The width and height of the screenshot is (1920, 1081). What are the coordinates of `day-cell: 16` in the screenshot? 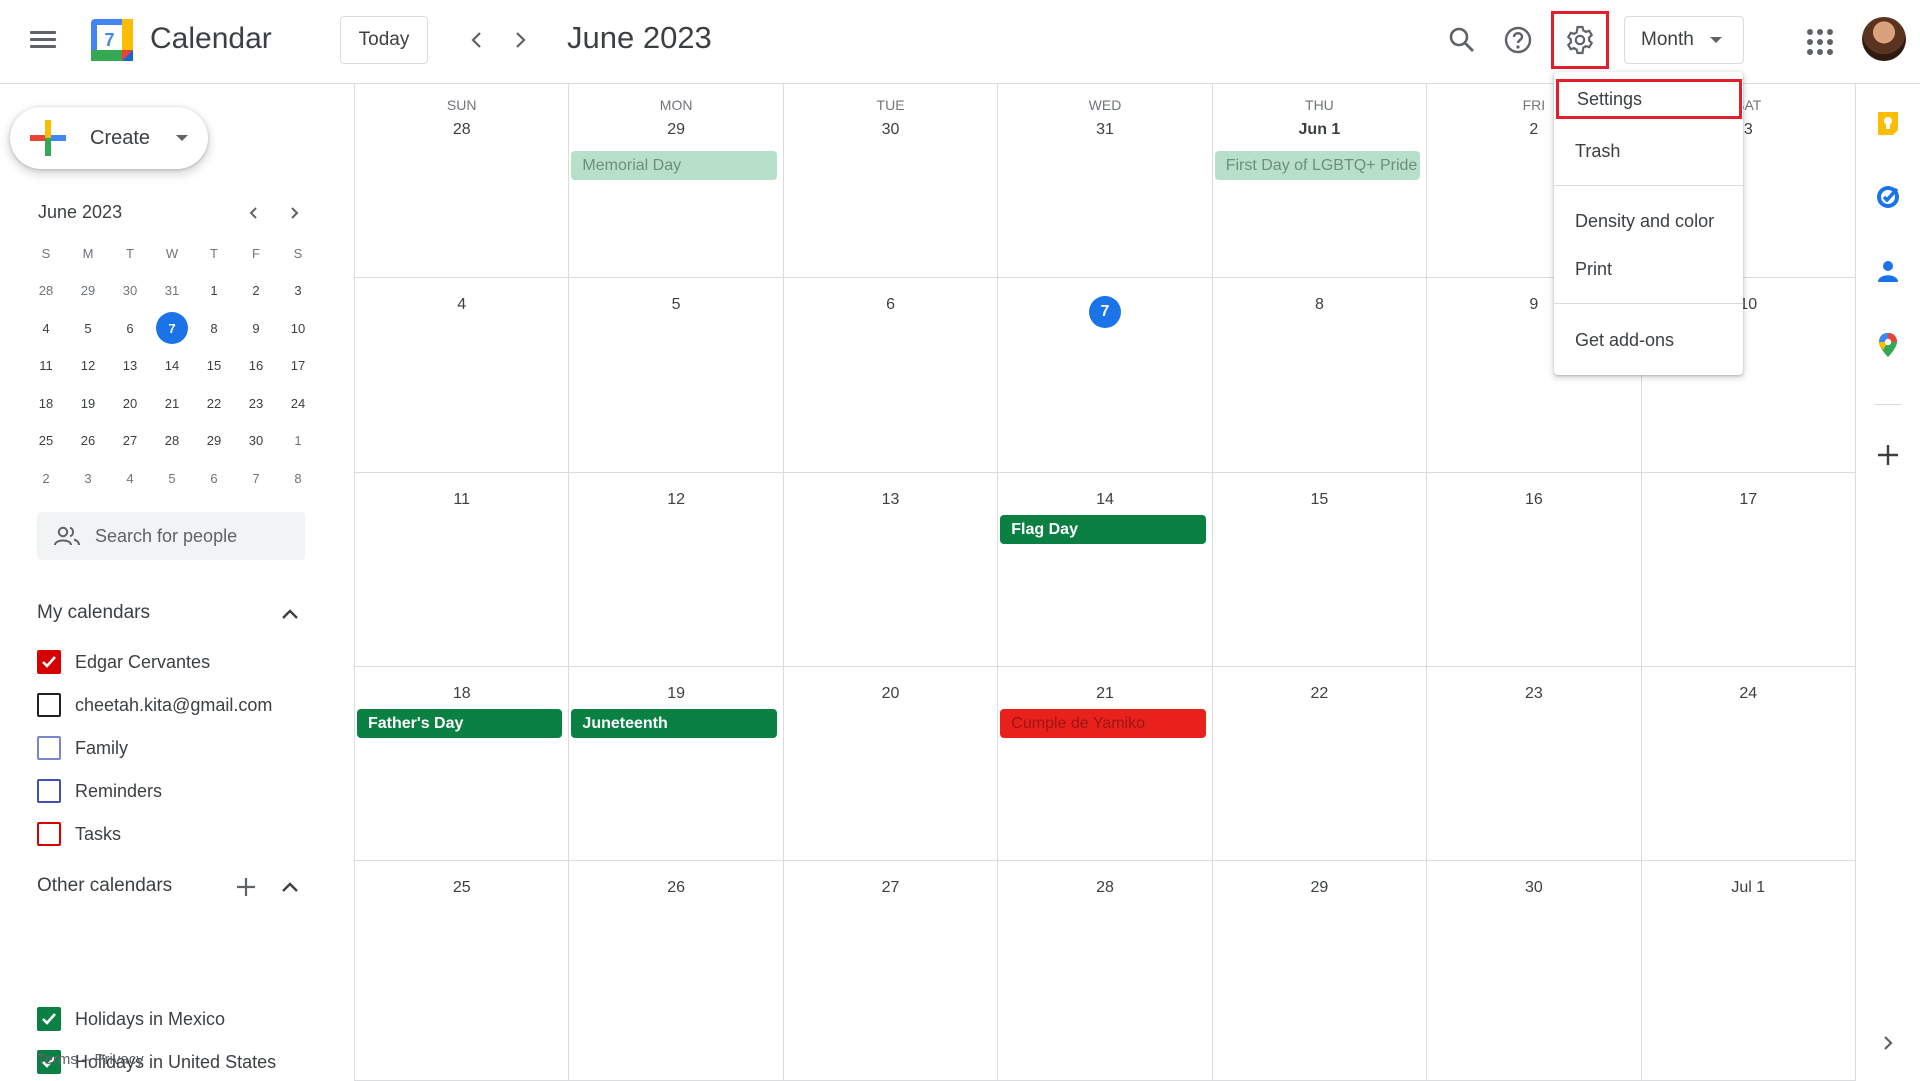 It's located at (1534, 569).